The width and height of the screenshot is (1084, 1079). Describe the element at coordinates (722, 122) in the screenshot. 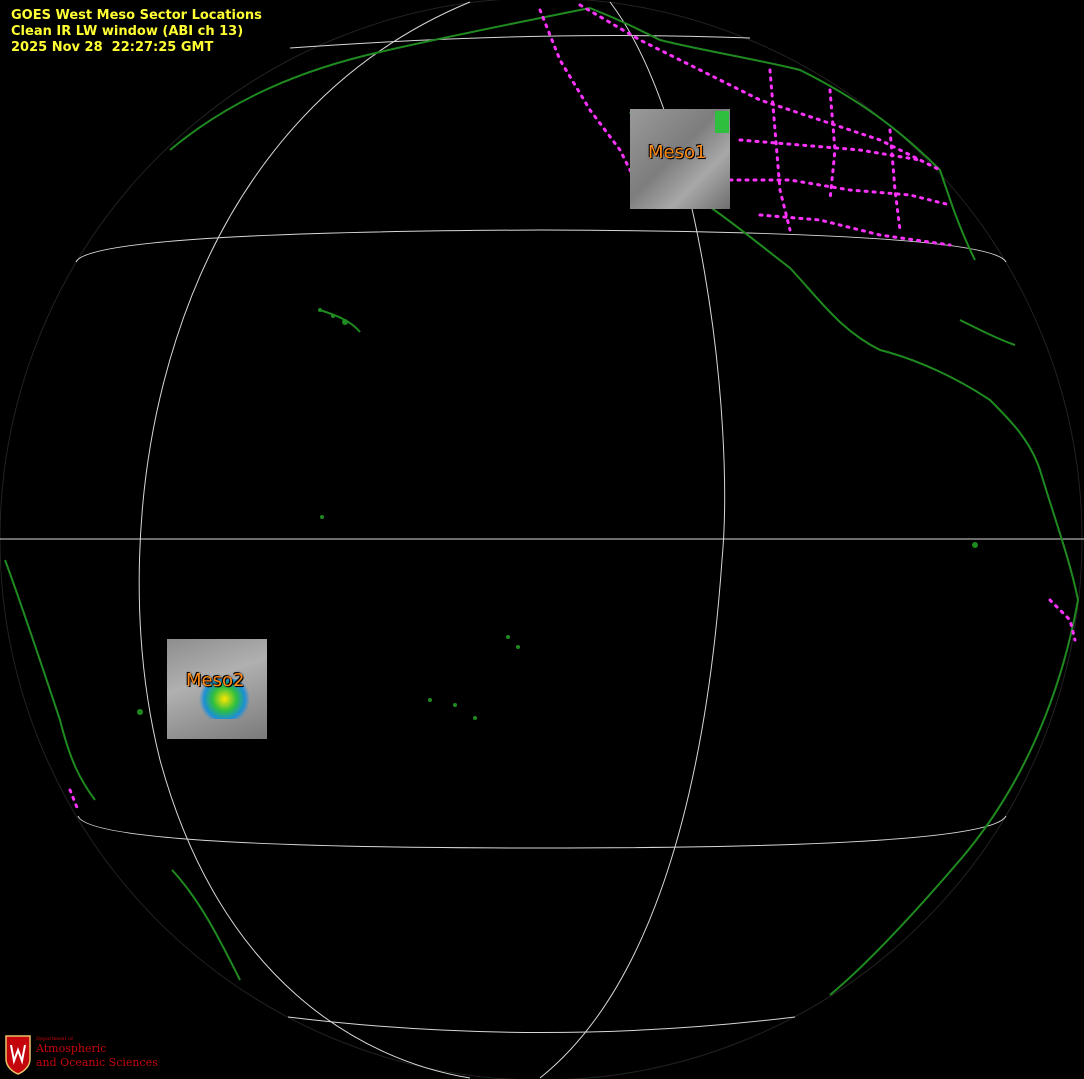

I see `meso1-cloud-patch` at that location.